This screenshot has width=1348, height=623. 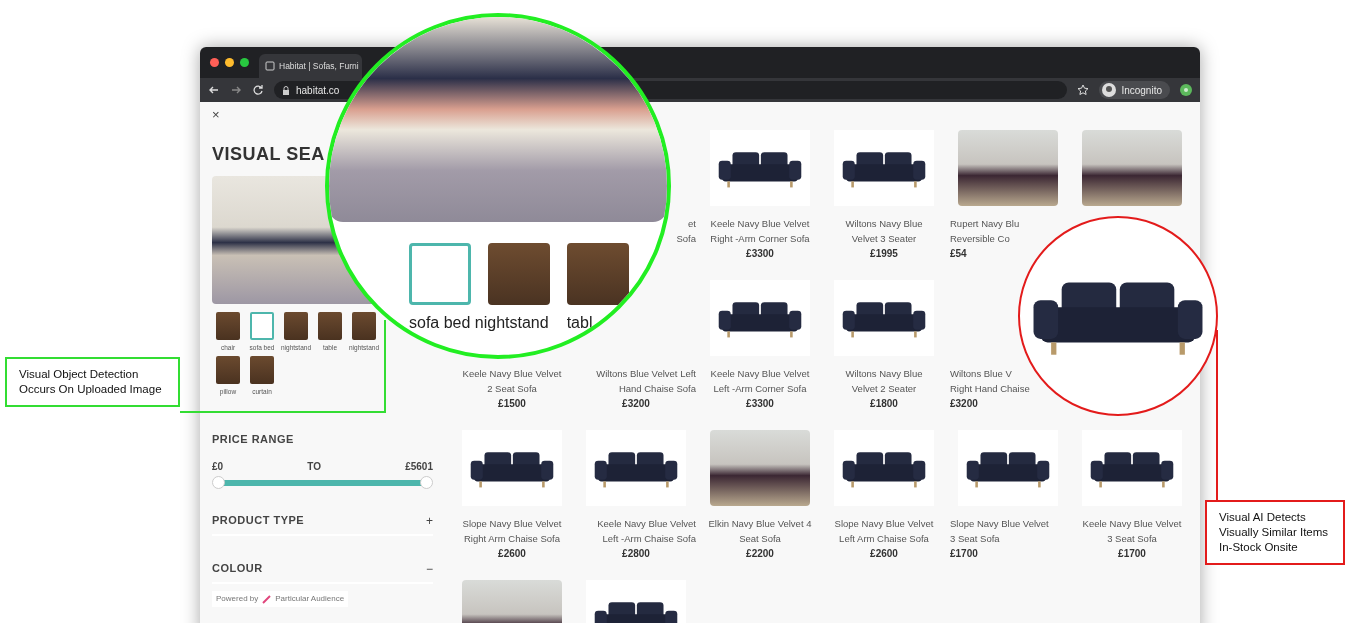 I want to click on product-name: Keele Navy Blue Velvet Left -Arm Corner Sofa, so click(x=760, y=381).